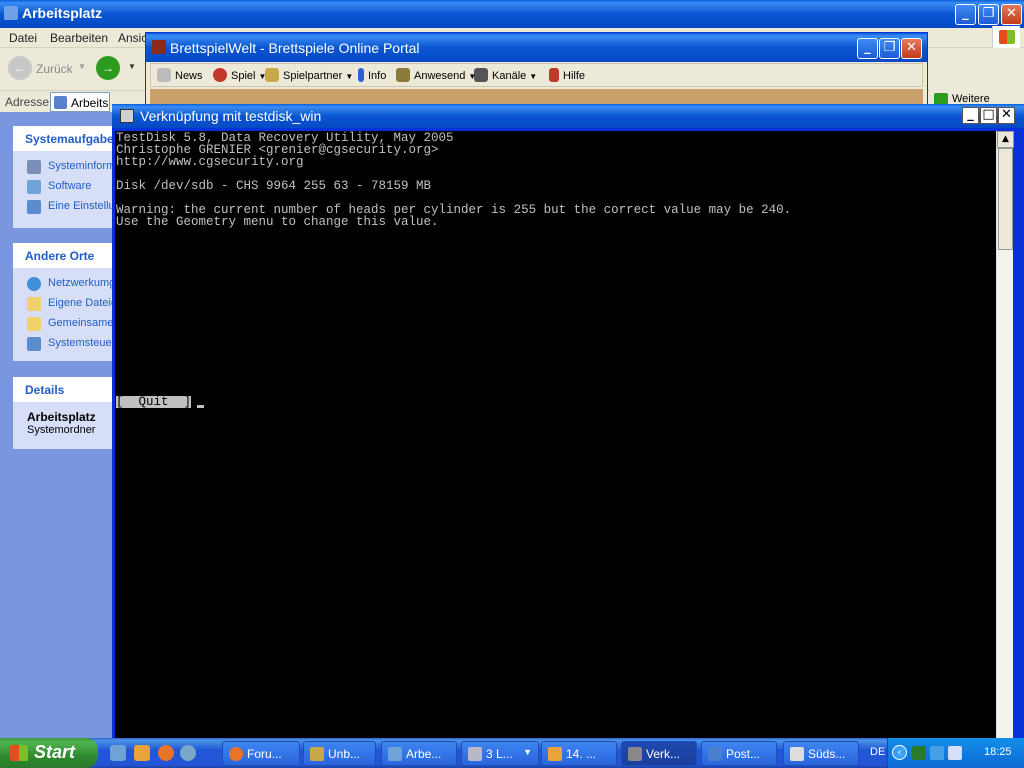 The height and width of the screenshot is (768, 1024). Describe the element at coordinates (188, 753) in the screenshot. I see `quicklaunch-sync-icon` at that location.